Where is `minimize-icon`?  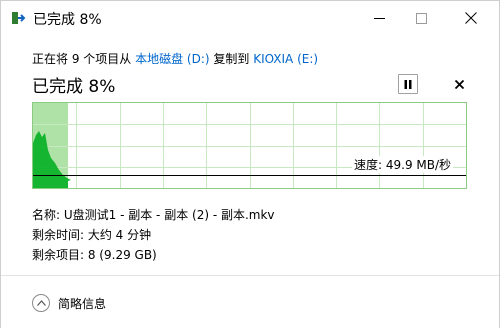 minimize-icon is located at coordinates (379, 18).